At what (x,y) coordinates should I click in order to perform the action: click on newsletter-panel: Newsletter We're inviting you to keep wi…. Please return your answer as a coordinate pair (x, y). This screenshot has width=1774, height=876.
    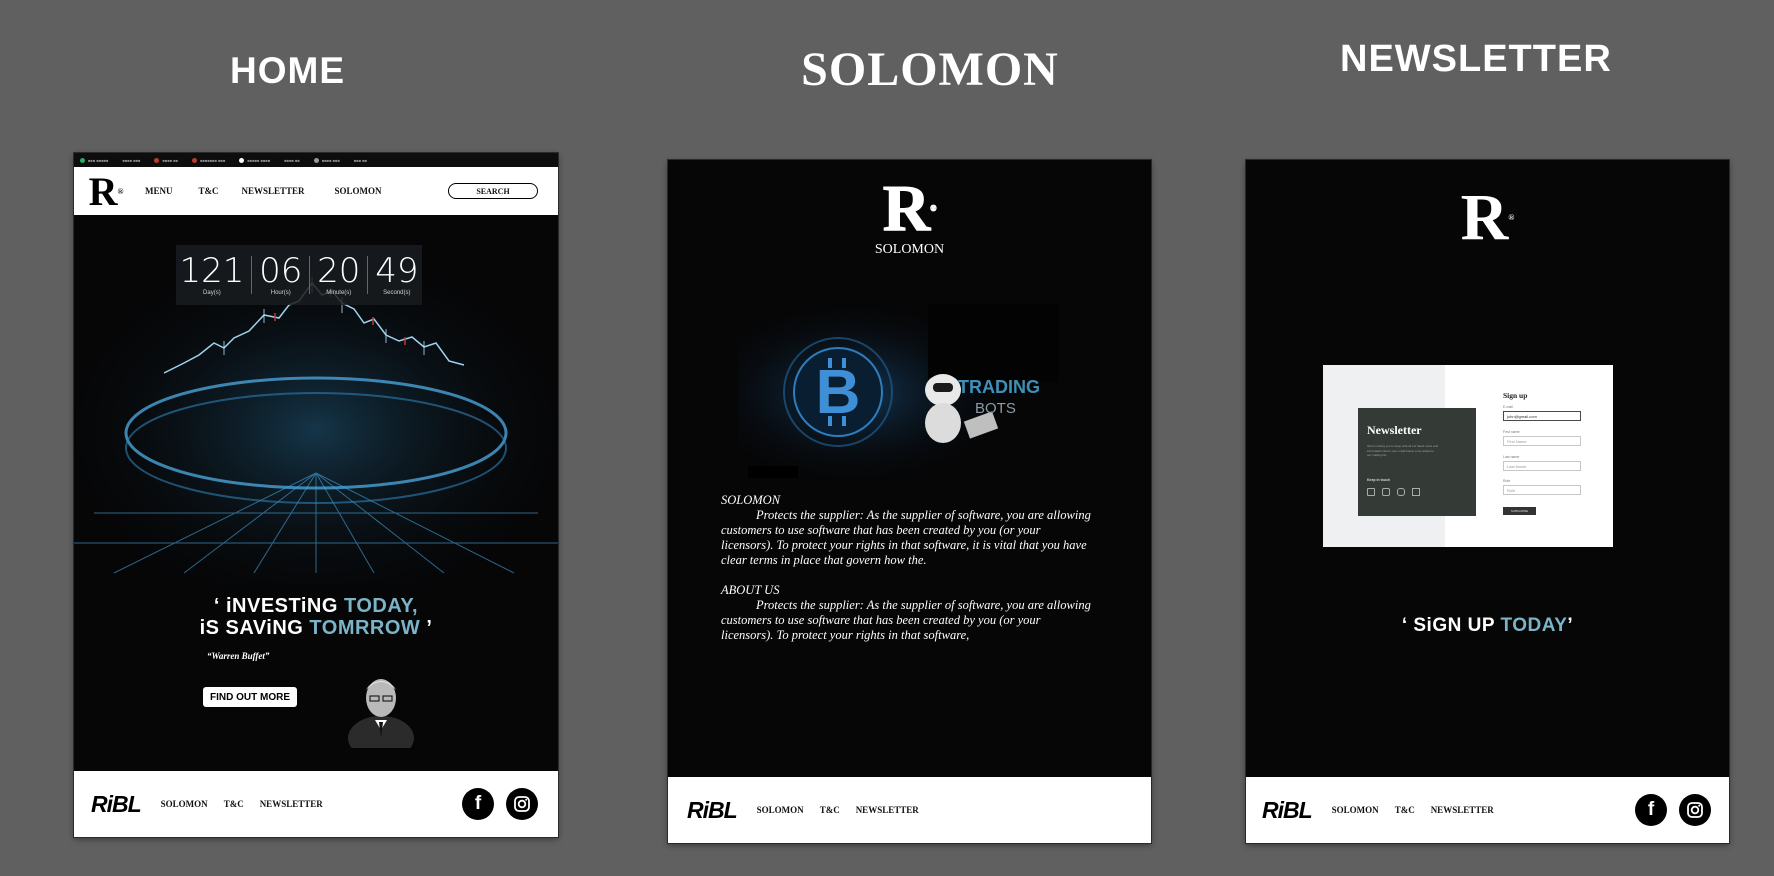
    Looking at the image, I should click on (1417, 462).